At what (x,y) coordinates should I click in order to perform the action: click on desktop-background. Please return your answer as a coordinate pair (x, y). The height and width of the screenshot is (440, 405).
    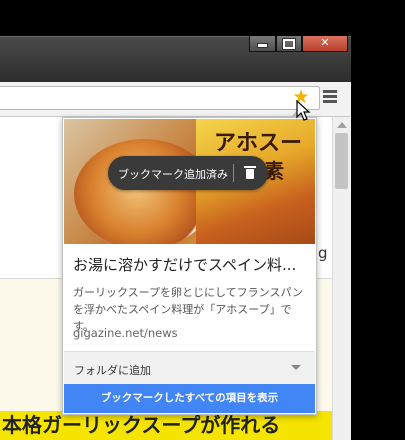
    Looking at the image, I should click on (202, 18).